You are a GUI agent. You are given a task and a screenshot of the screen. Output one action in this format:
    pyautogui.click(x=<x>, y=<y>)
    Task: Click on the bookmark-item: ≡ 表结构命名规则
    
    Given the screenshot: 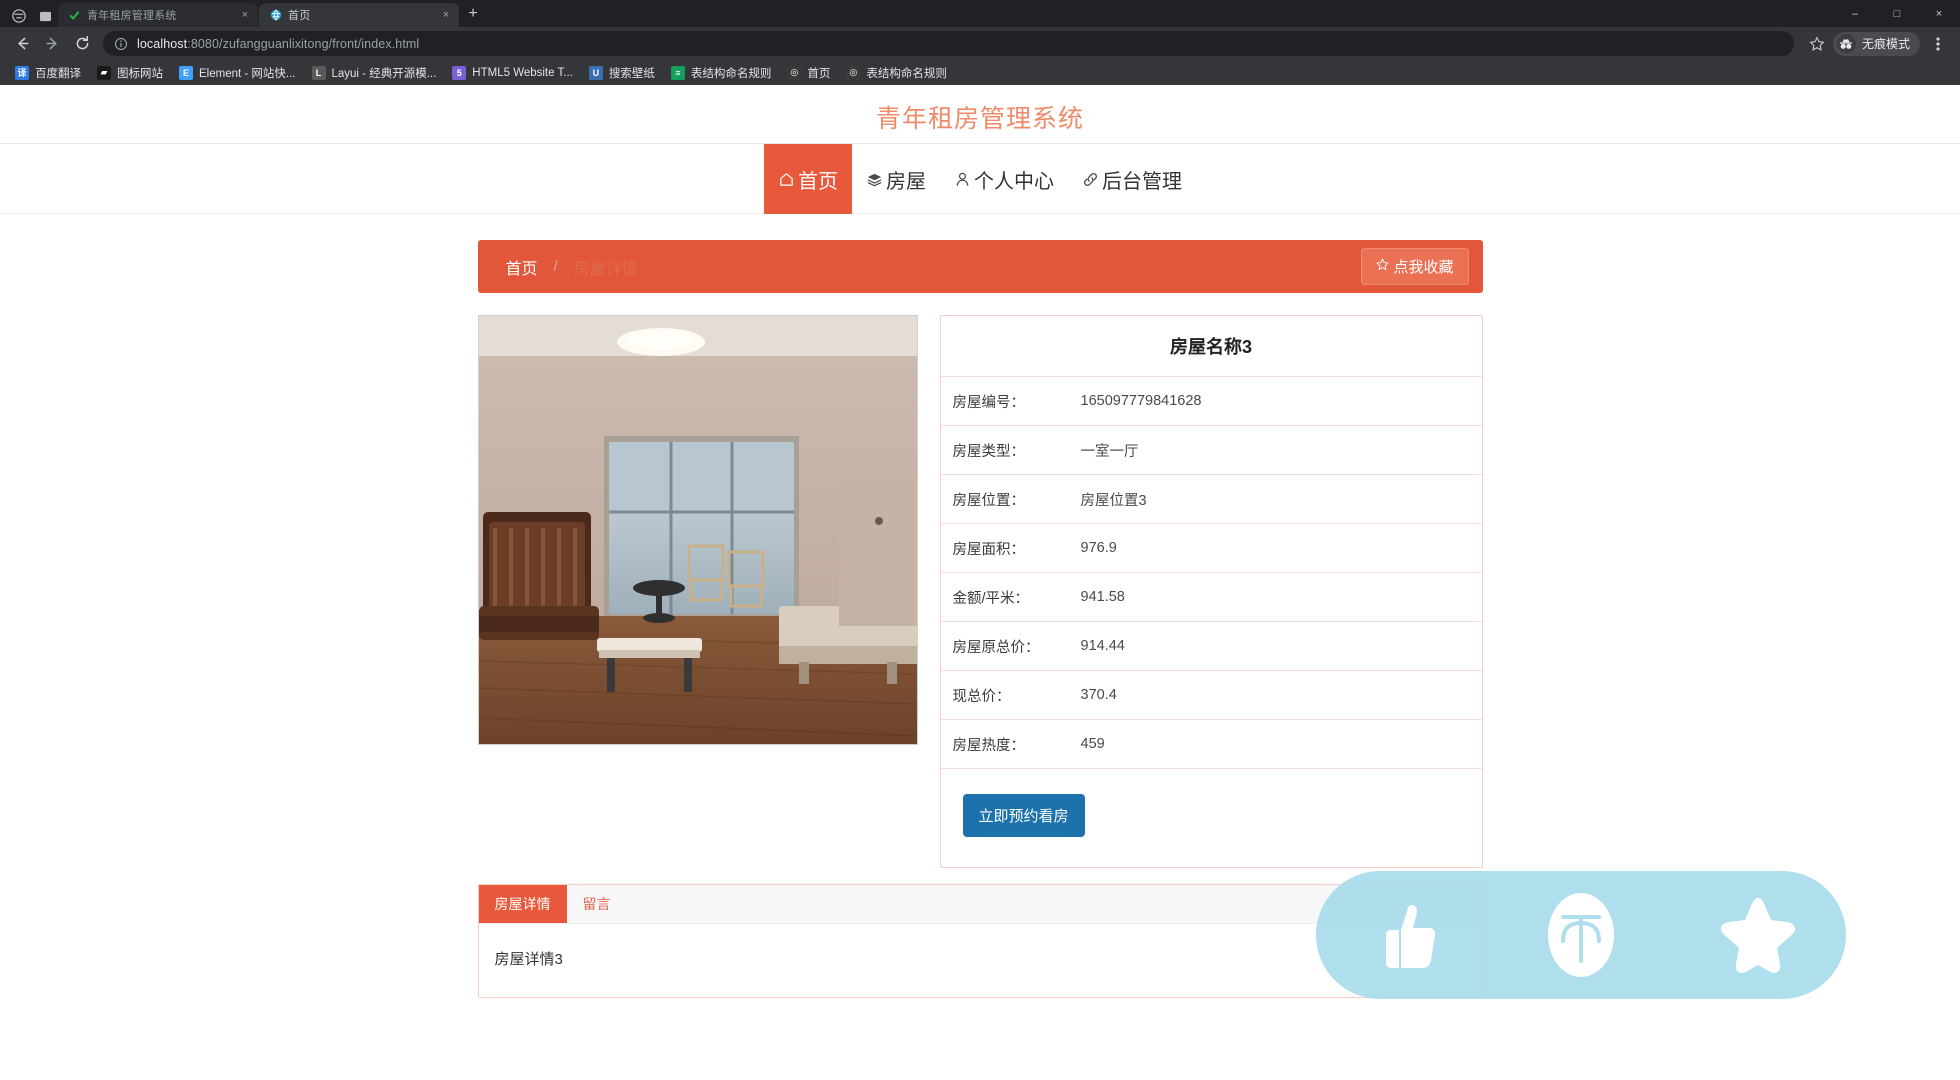 What is the action you would take?
    pyautogui.click(x=721, y=73)
    